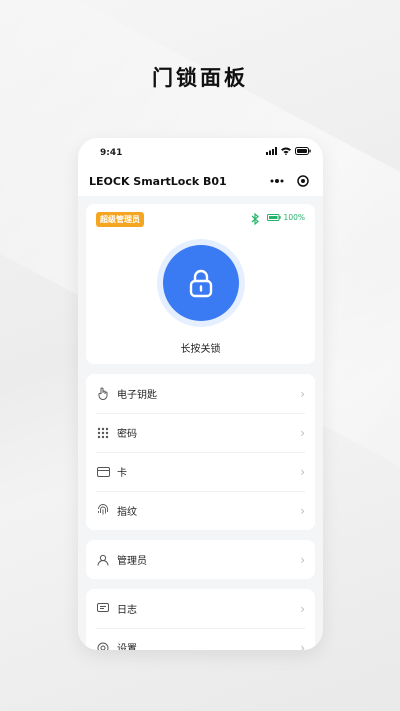 The height and width of the screenshot is (711, 400). I want to click on wifi-icon, so click(286, 151).